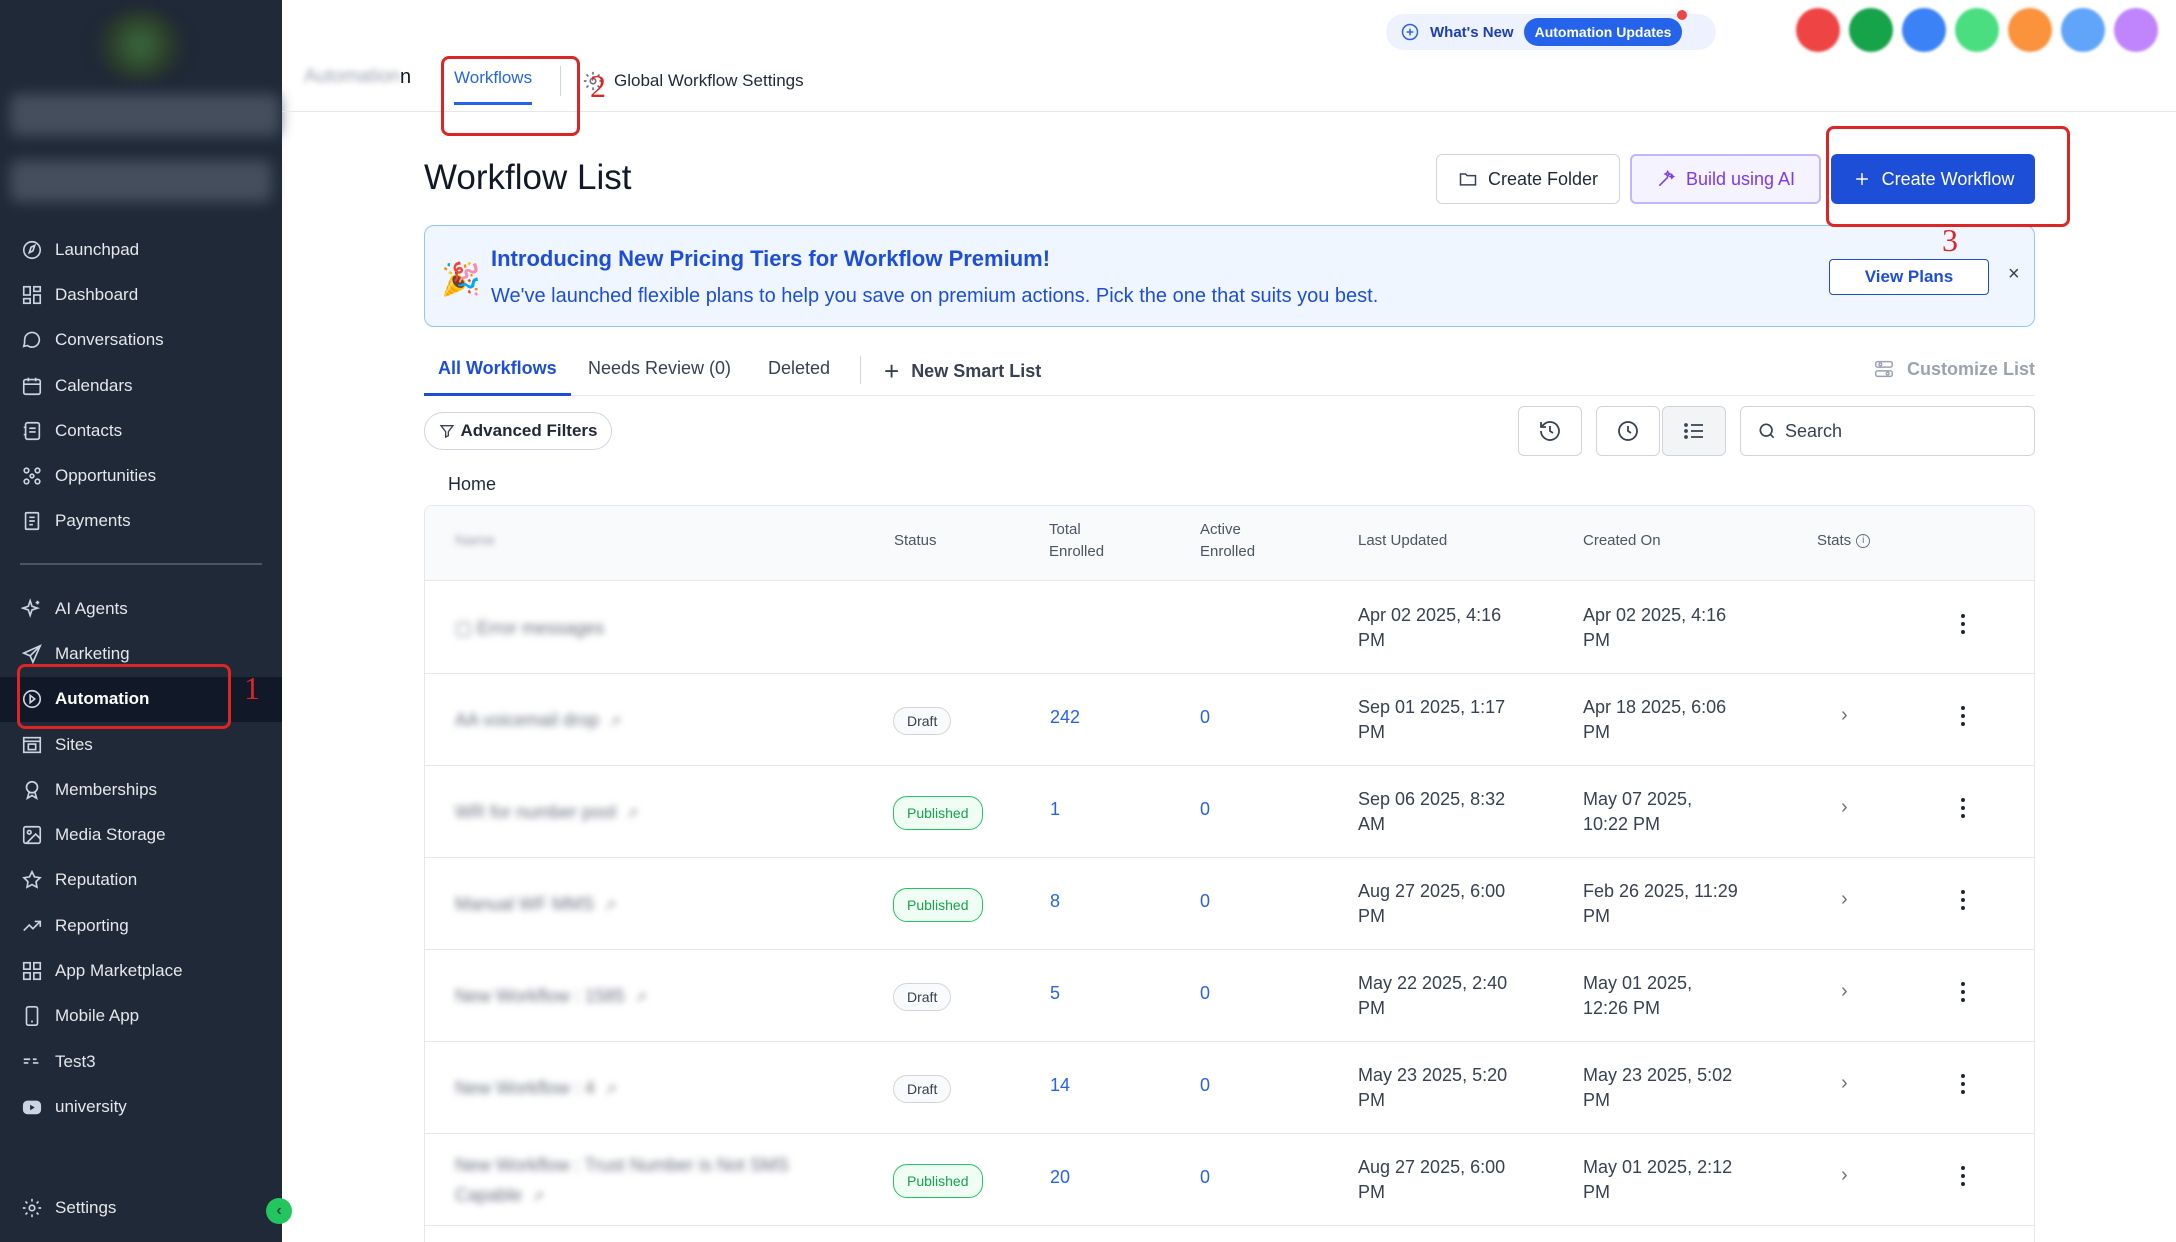 This screenshot has height=1242, width=2176. Describe the element at coordinates (141, 385) in the screenshot. I see `sidebar-item-calendars: Calendars` at that location.